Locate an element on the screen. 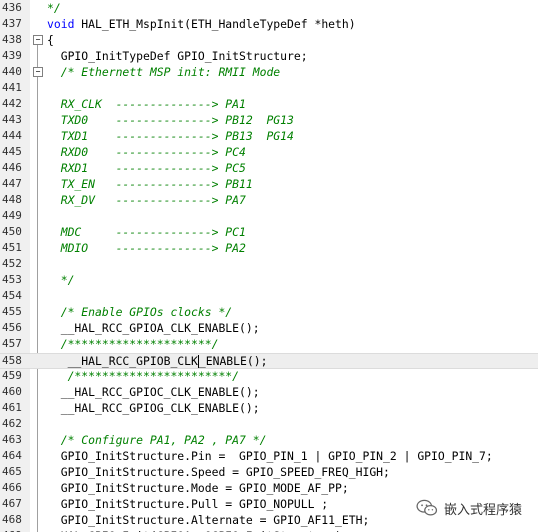  code-line: 439 GPIO_InitTypeDef GPIO_InitStructure; is located at coordinates (269, 56).